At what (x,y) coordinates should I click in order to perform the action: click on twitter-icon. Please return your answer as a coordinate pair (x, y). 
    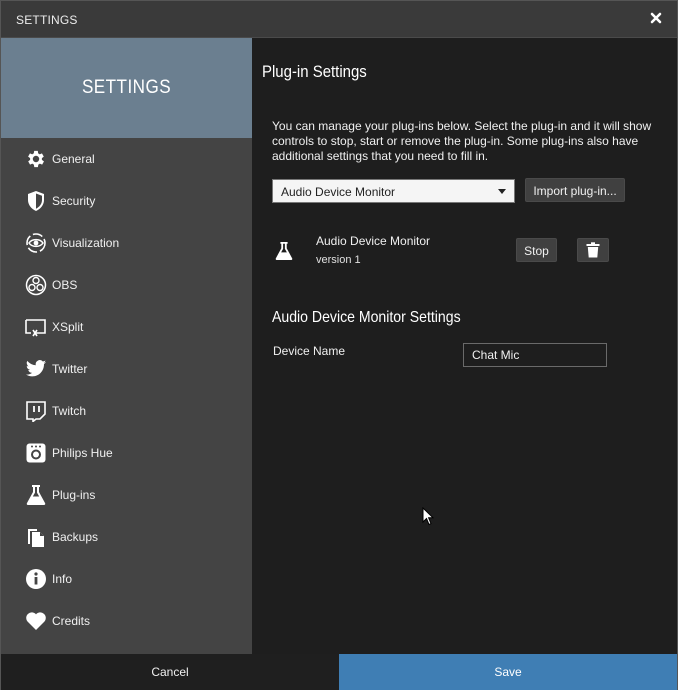
    Looking at the image, I should click on (36, 369).